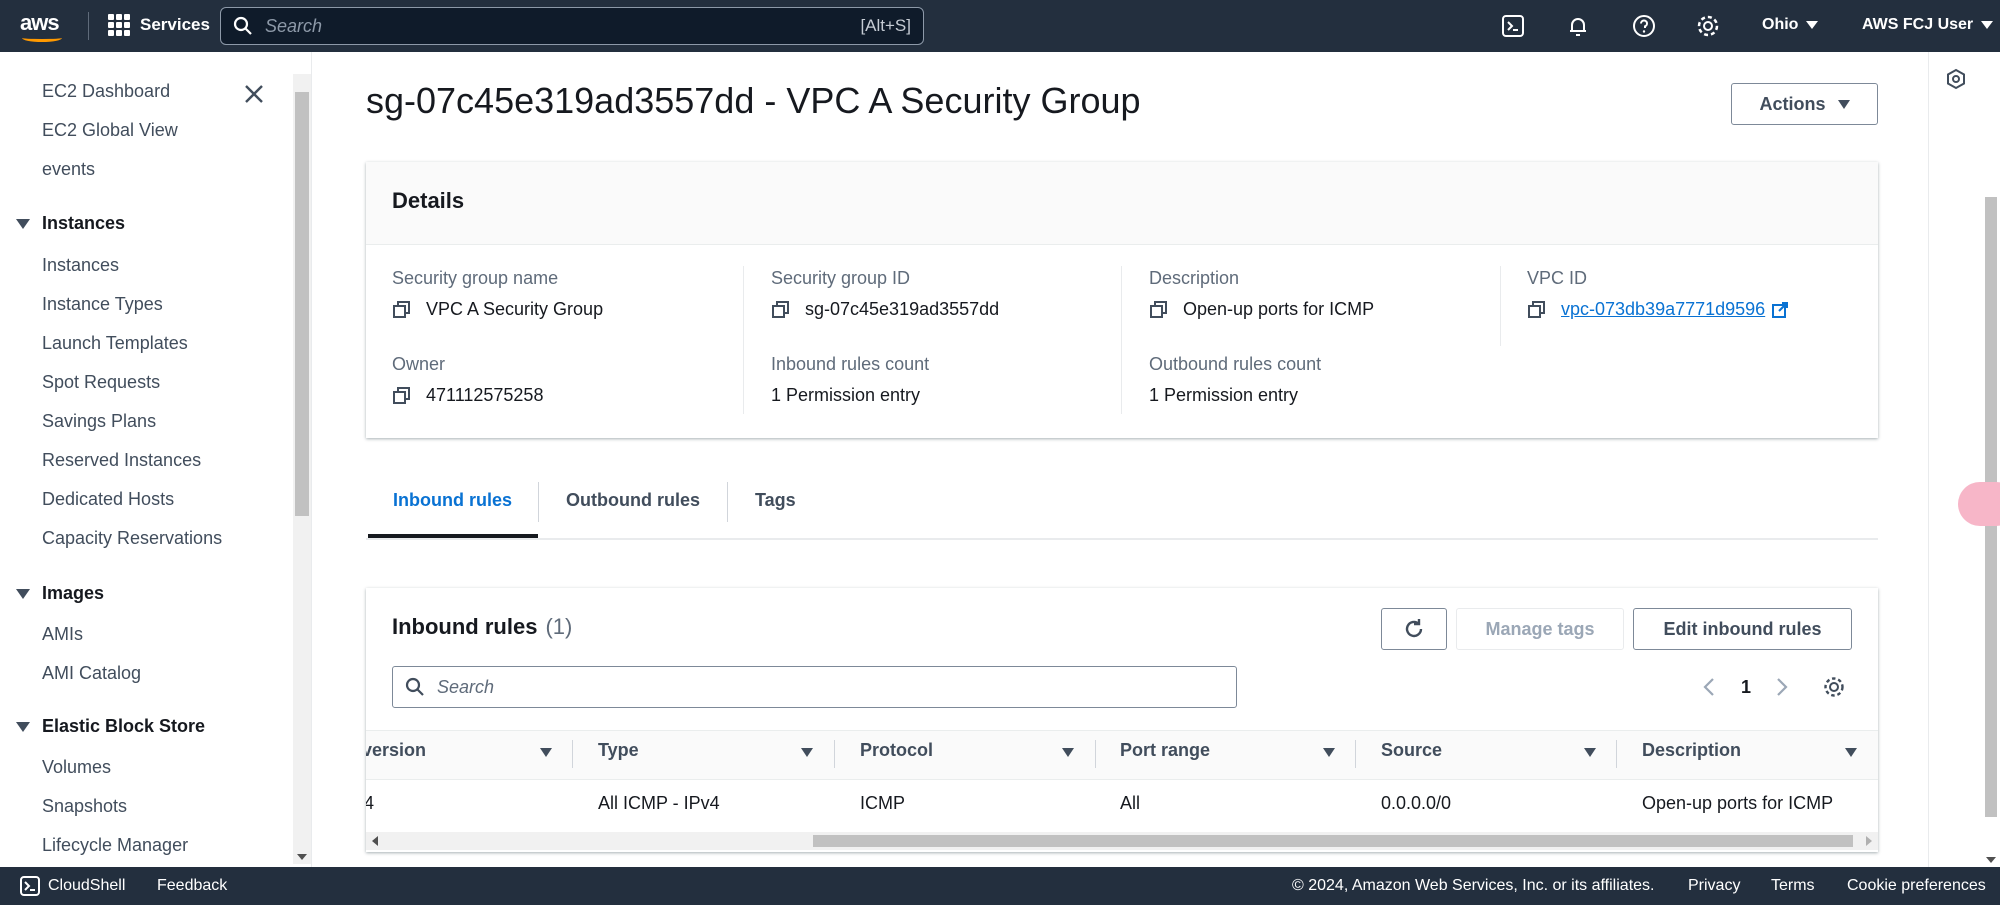 Image resolution: width=2000 pixels, height=905 pixels. I want to click on scroll-right-arrow-icon, so click(1869, 841).